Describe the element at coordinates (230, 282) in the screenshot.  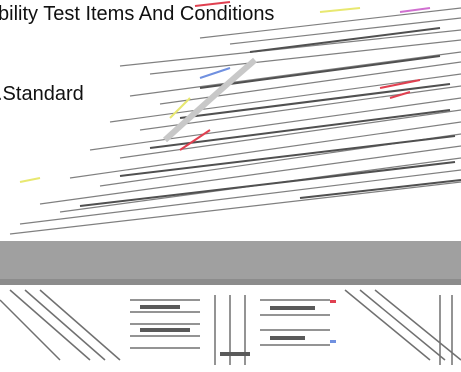
I see `gray-band-shade` at that location.